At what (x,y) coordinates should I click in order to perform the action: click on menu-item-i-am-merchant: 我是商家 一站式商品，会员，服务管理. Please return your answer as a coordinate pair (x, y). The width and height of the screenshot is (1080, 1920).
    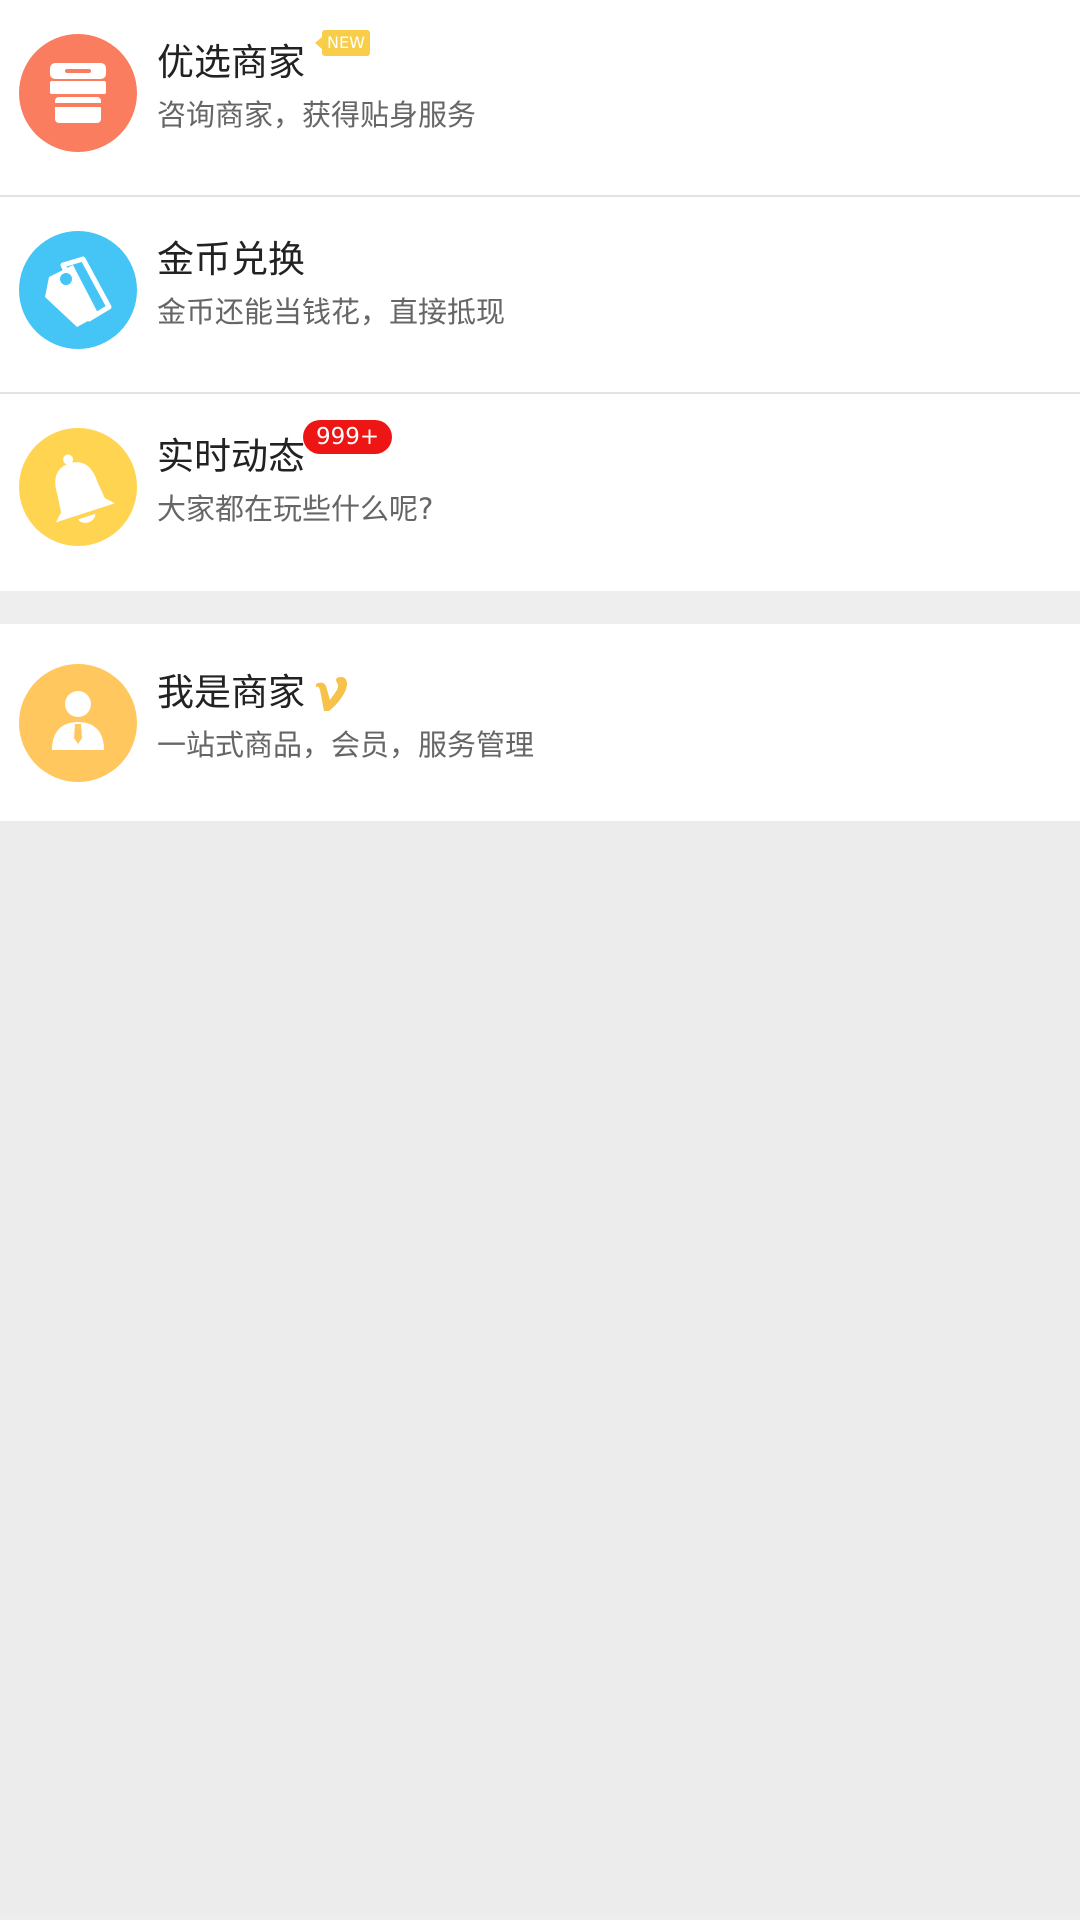
    Looking at the image, I should click on (540, 722).